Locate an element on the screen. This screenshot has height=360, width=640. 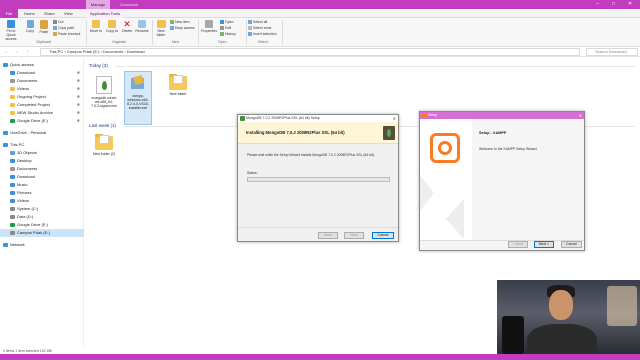
sidebar-item: This PC is located at coordinates (42, 145).